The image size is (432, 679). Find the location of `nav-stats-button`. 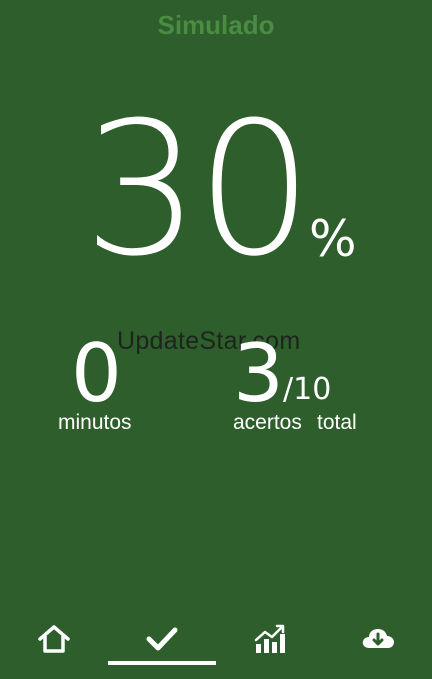

nav-stats-button is located at coordinates (270, 639).